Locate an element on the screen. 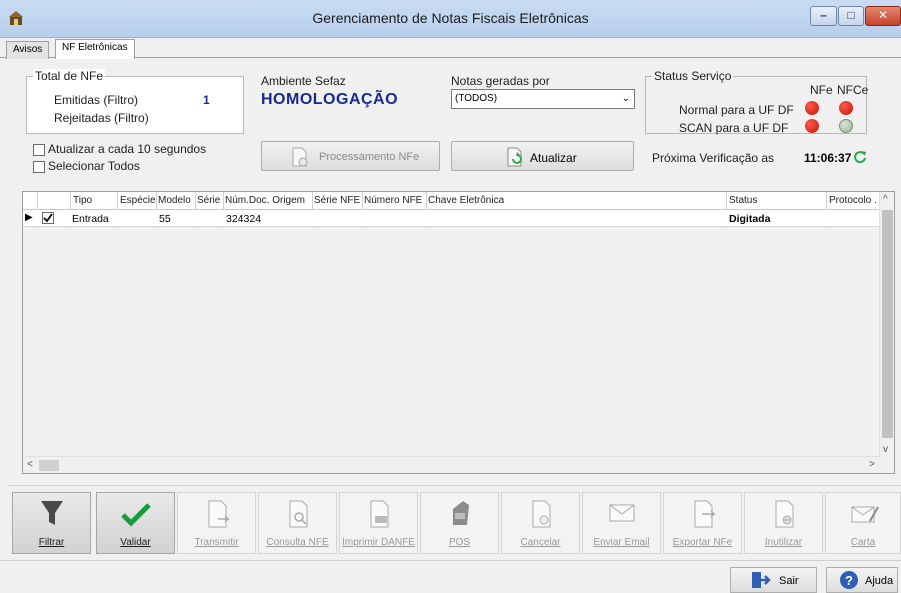  help-icon: ? is located at coordinates (849, 580).